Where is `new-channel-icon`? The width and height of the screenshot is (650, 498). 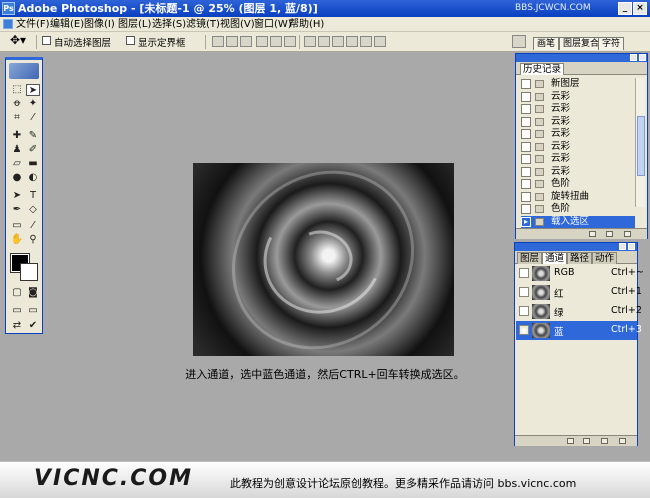
new-channel-icon is located at coordinates (604, 441).